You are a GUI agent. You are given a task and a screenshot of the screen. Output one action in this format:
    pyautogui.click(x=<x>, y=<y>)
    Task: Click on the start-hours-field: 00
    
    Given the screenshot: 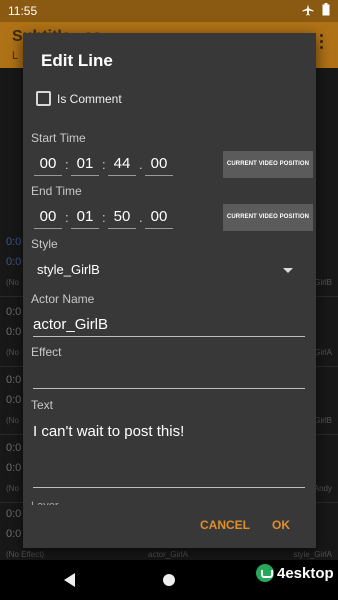 What is the action you would take?
    pyautogui.click(x=48, y=164)
    